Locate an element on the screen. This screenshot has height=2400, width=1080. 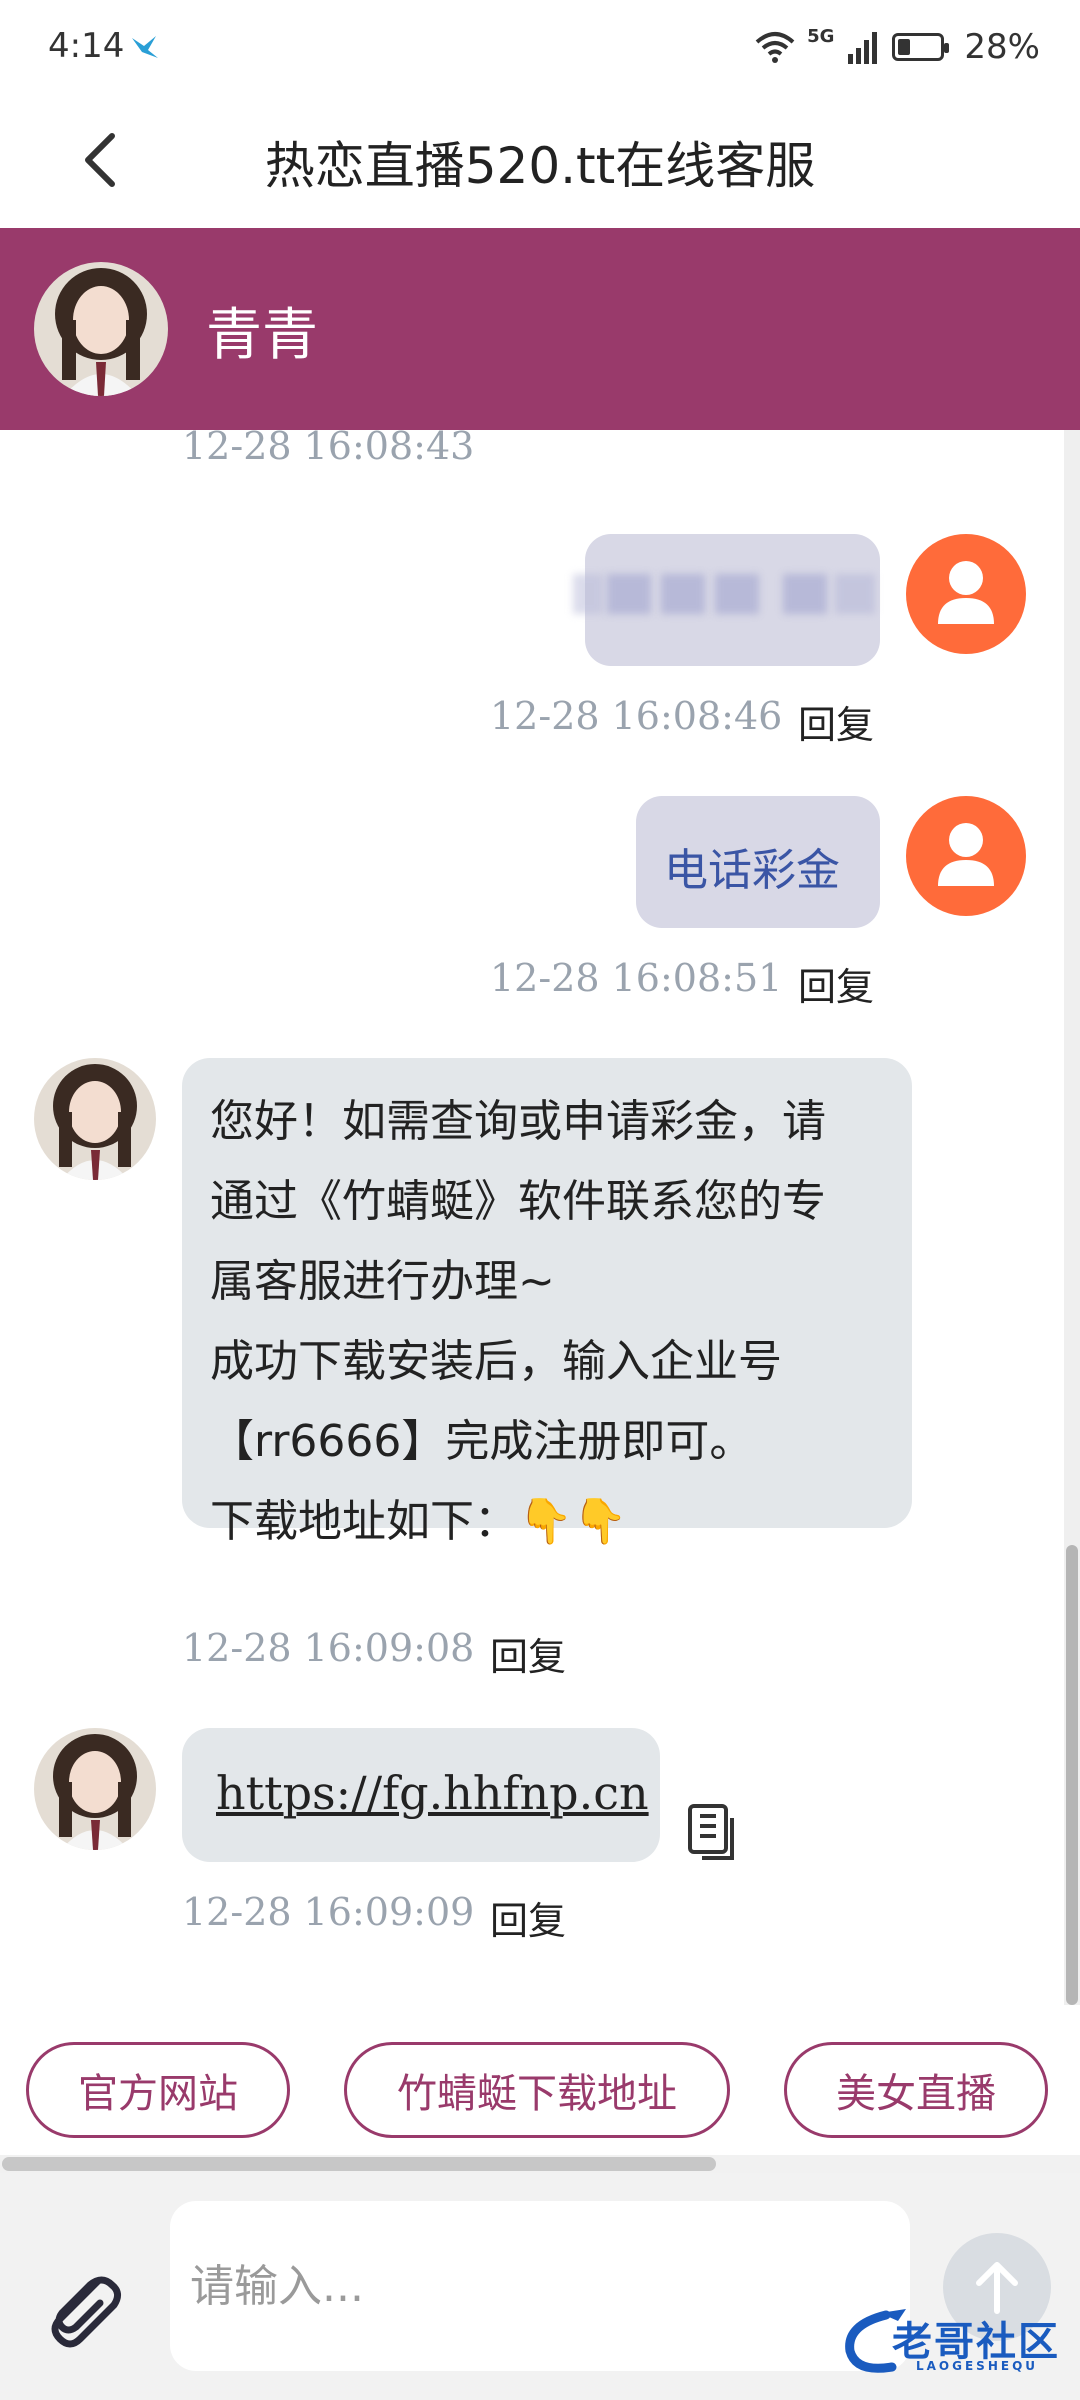
network-type: 5G is located at coordinates (821, 36).